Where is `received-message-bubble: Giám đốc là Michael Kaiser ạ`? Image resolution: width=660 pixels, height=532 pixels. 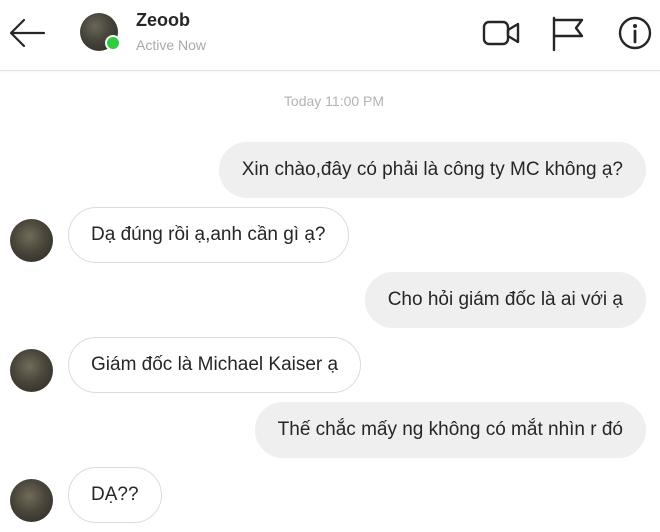
received-message-bubble: Giám đốc là Michael Kaiser ạ is located at coordinates (215, 365).